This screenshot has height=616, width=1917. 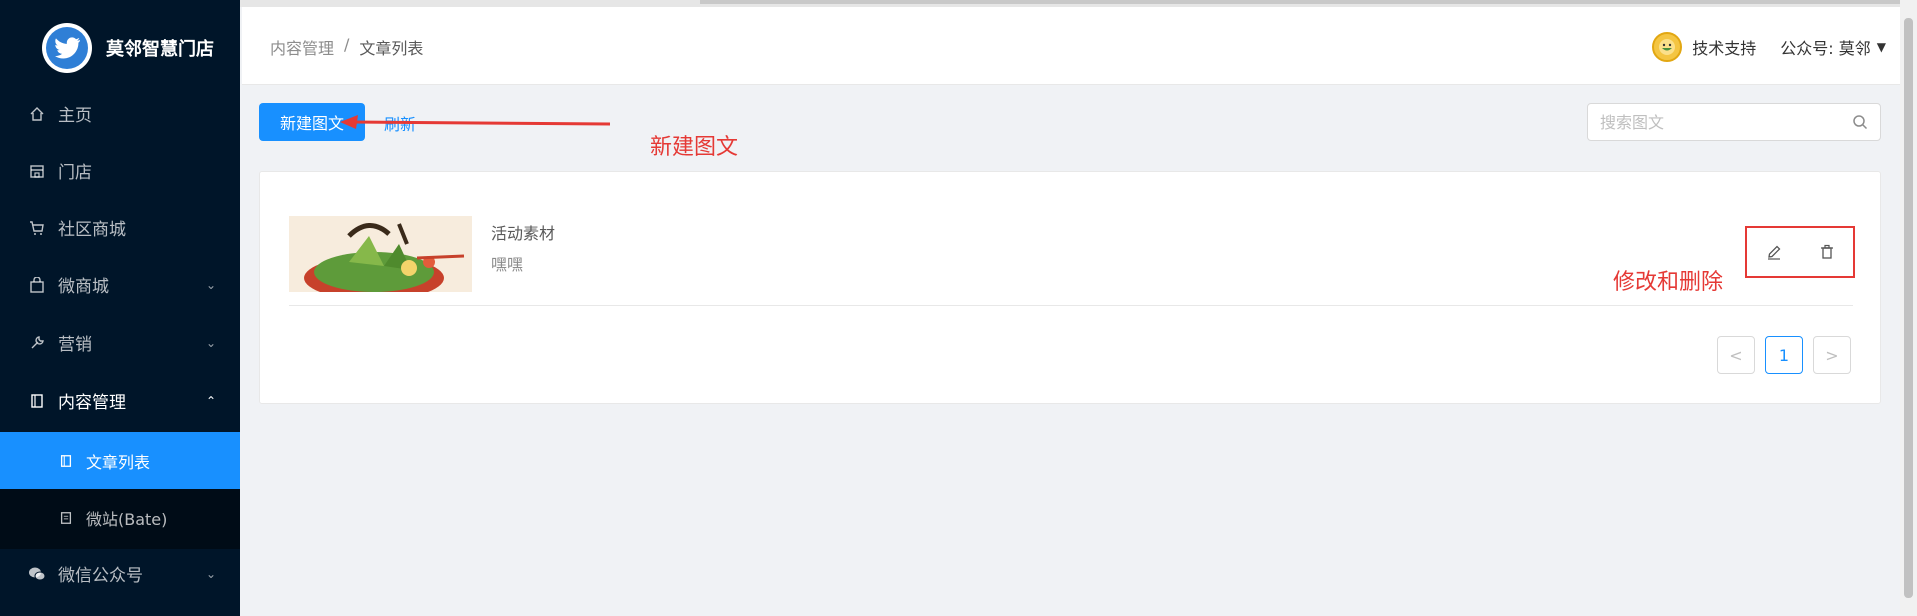 I want to click on breadcrumb-content-management: 内容管理, so click(x=302, y=47).